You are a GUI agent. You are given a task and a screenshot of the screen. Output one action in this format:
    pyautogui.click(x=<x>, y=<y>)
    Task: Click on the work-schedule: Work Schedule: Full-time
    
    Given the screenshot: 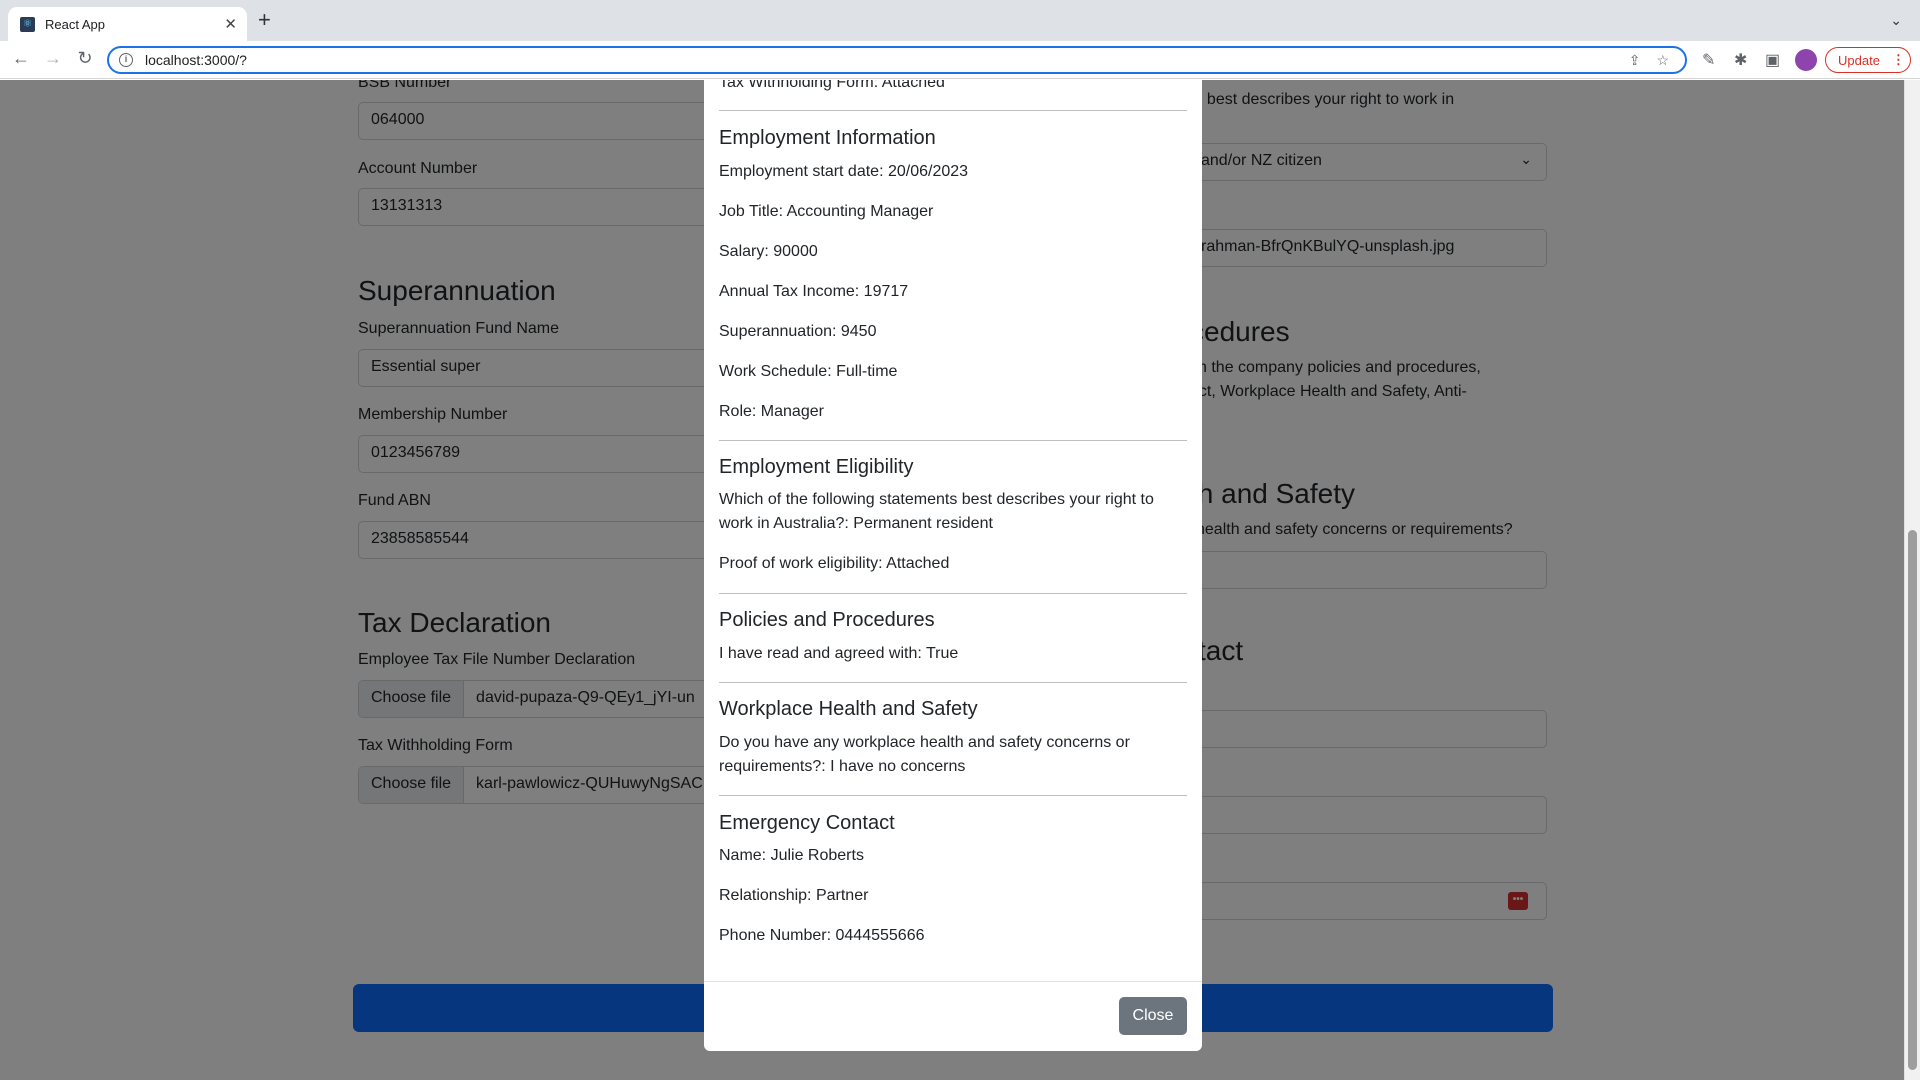 What is the action you would take?
    pyautogui.click(x=808, y=371)
    